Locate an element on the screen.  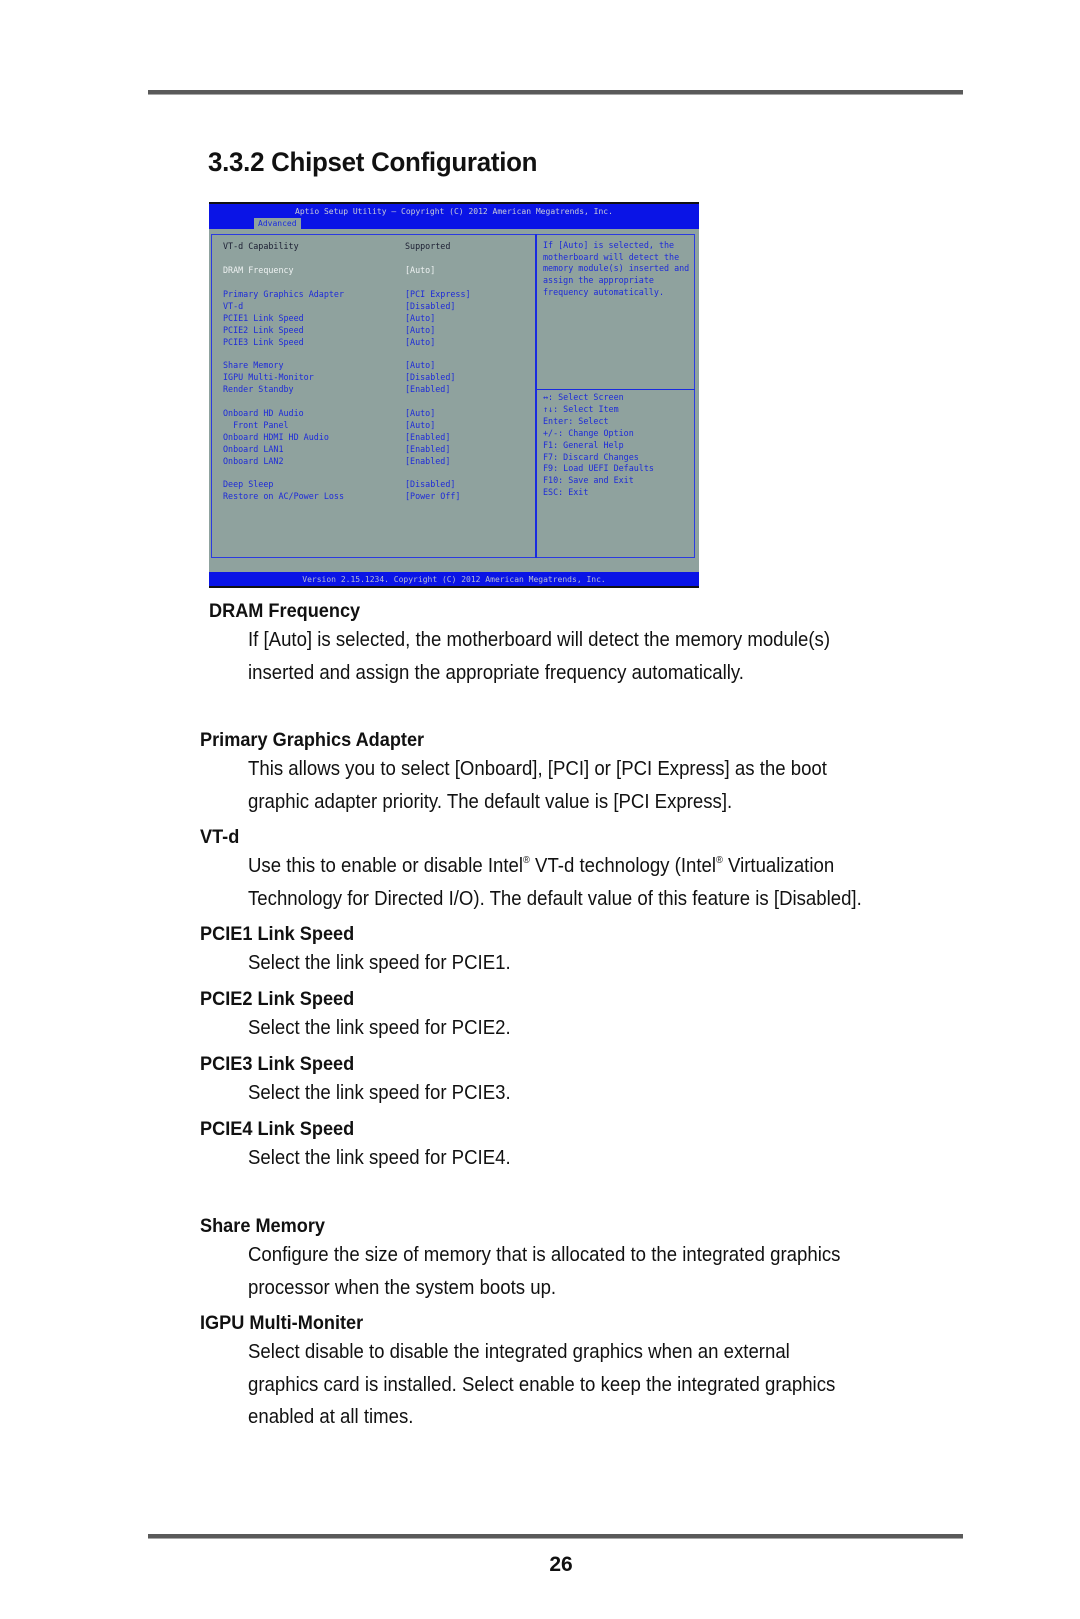
heading-pcie1-link-speed: PCIE1 Link Speed is located at coordinates (277, 934).